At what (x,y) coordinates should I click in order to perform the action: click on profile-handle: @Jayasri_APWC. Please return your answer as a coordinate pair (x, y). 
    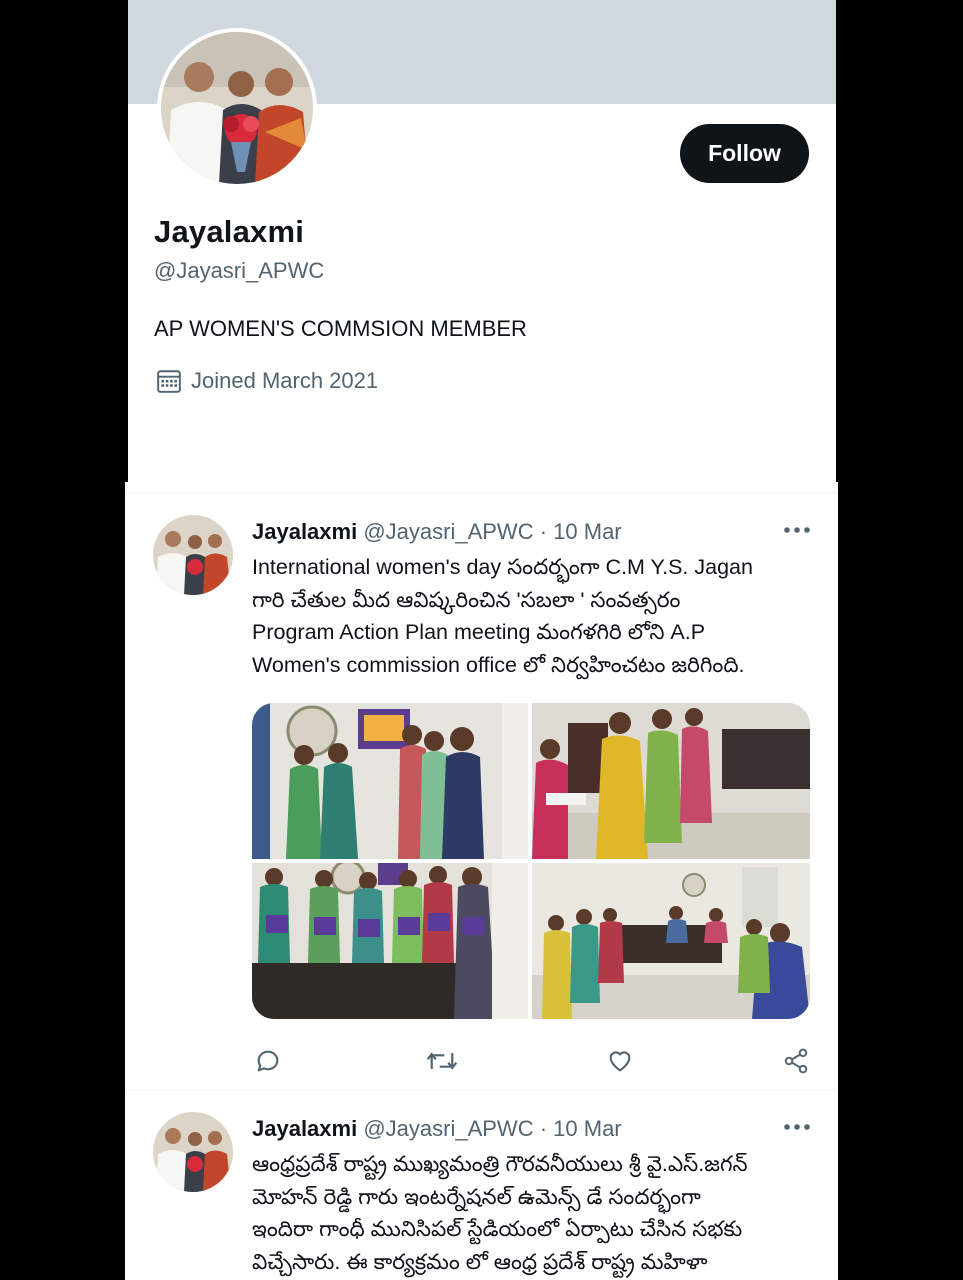
    Looking at the image, I should click on (239, 270).